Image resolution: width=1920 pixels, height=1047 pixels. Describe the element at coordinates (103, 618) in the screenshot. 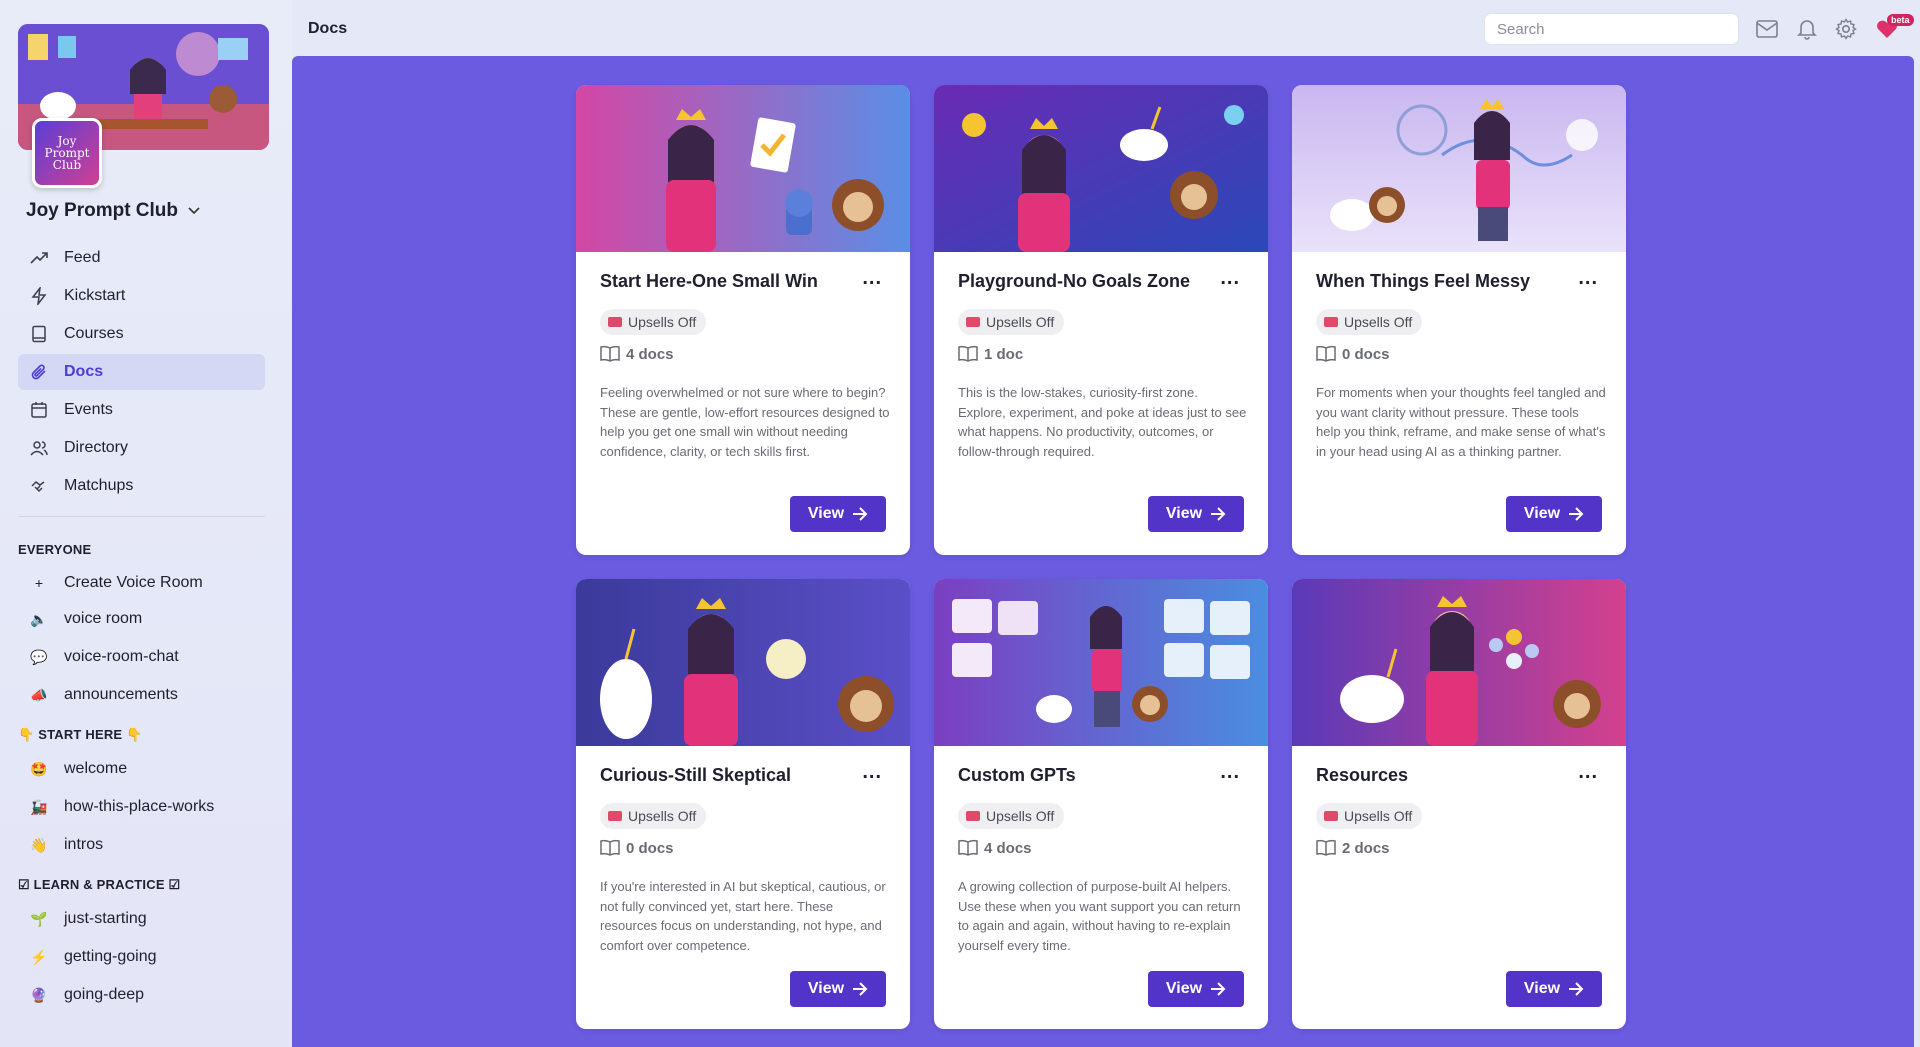

I see `channel-label: voice room` at that location.